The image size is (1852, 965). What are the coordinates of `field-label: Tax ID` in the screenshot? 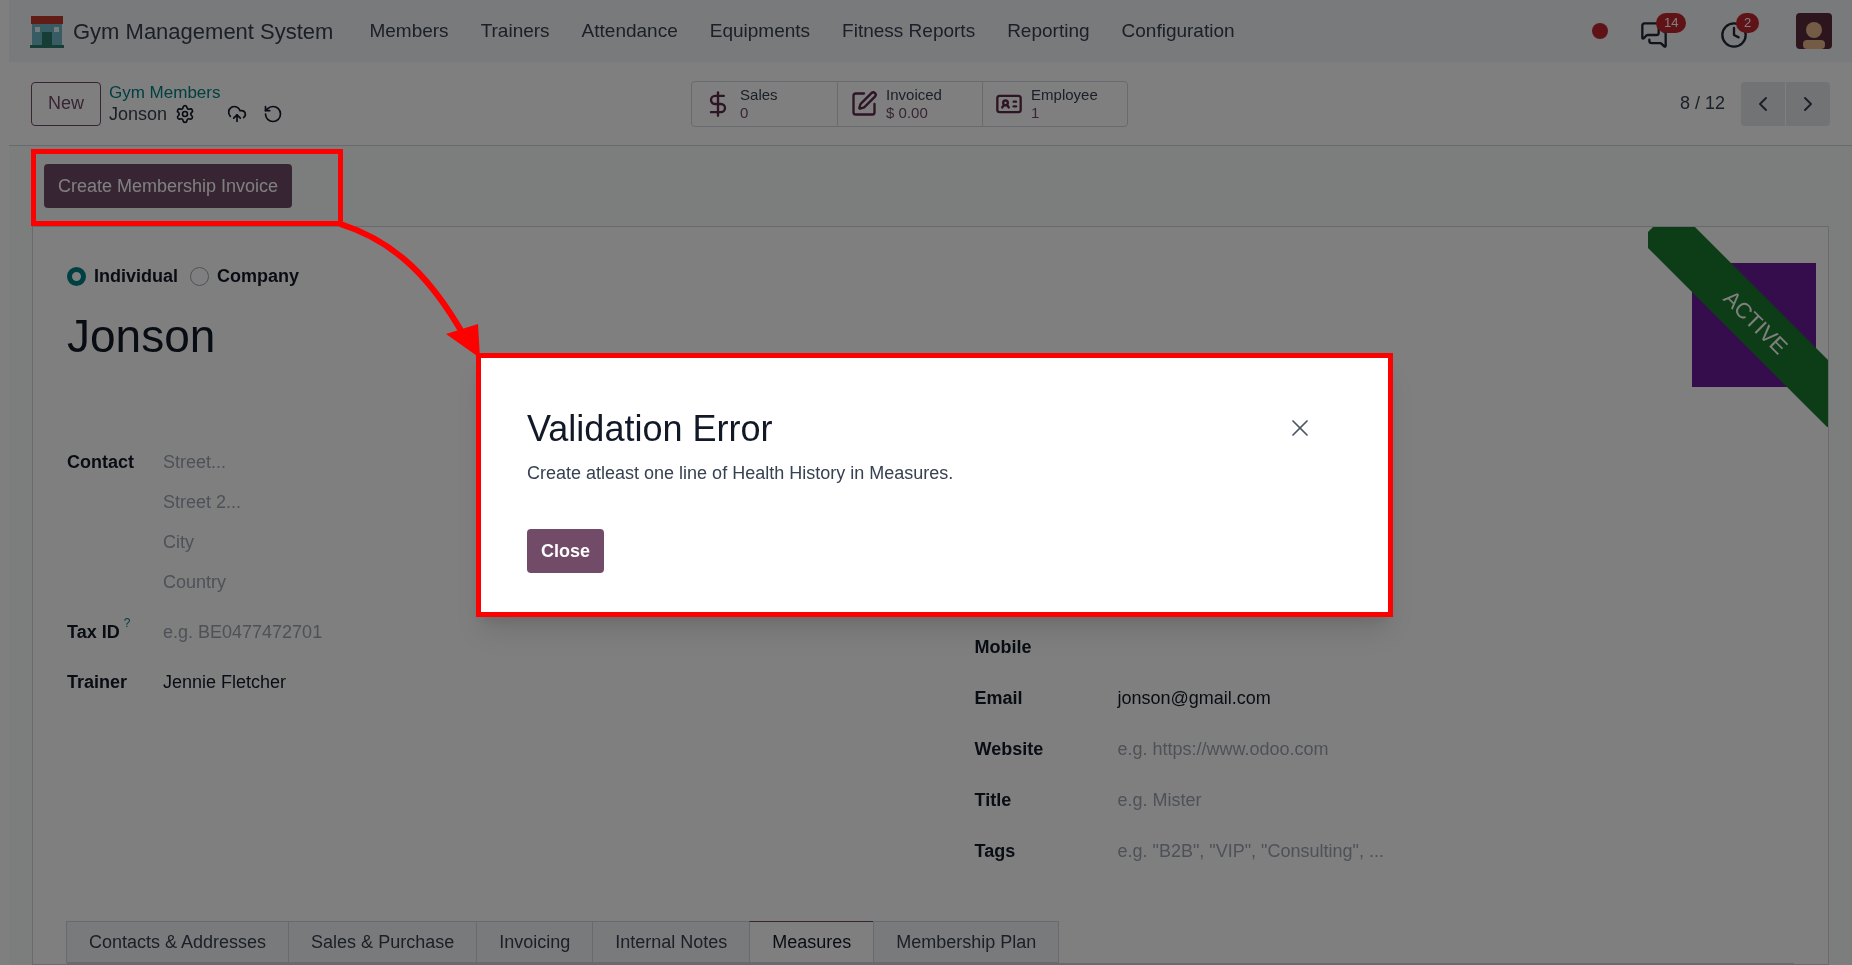 It's located at (93, 632).